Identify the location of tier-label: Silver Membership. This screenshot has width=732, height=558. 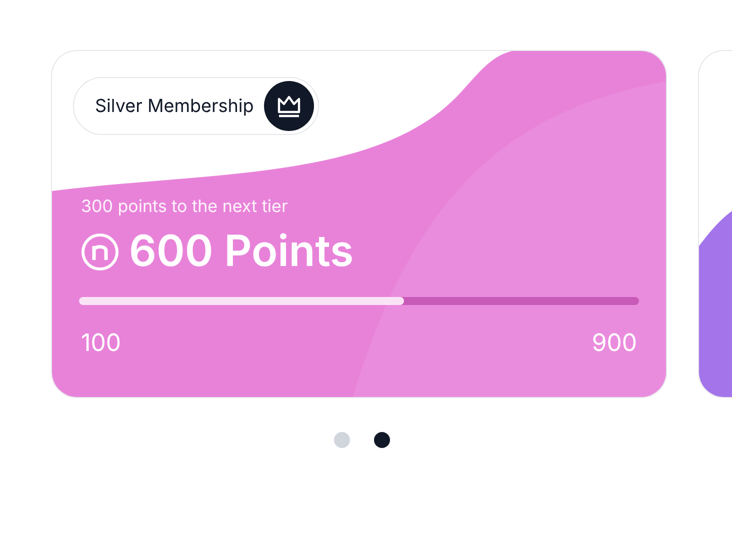
(174, 106).